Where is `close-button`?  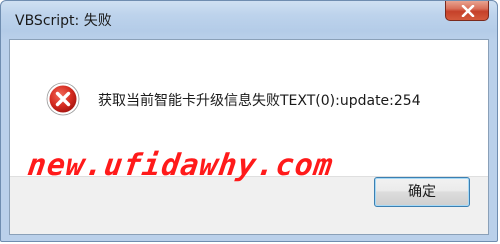 close-button is located at coordinates (467, 11).